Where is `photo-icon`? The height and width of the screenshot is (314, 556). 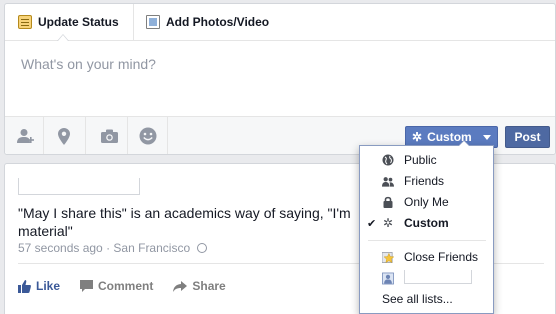 photo-icon is located at coordinates (153, 22).